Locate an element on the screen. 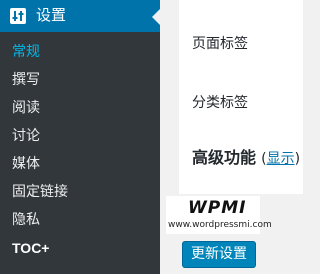  advanced-section-heading: 高级功能 (显示) is located at coordinates (246, 158).